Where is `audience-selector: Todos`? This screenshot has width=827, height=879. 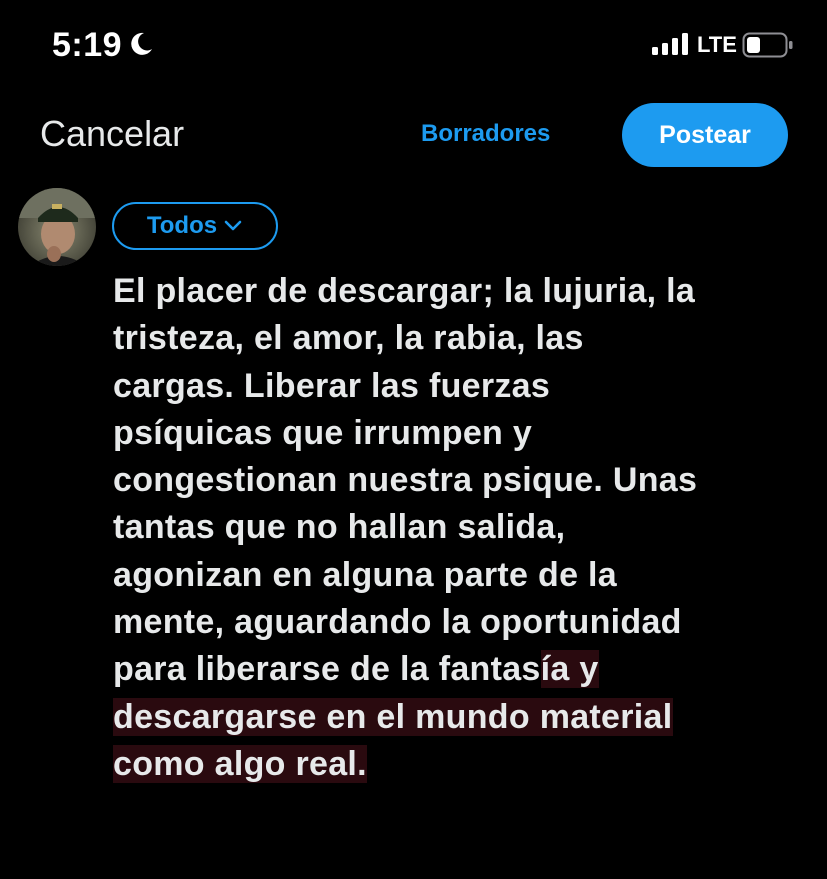
audience-selector: Todos is located at coordinates (195, 226).